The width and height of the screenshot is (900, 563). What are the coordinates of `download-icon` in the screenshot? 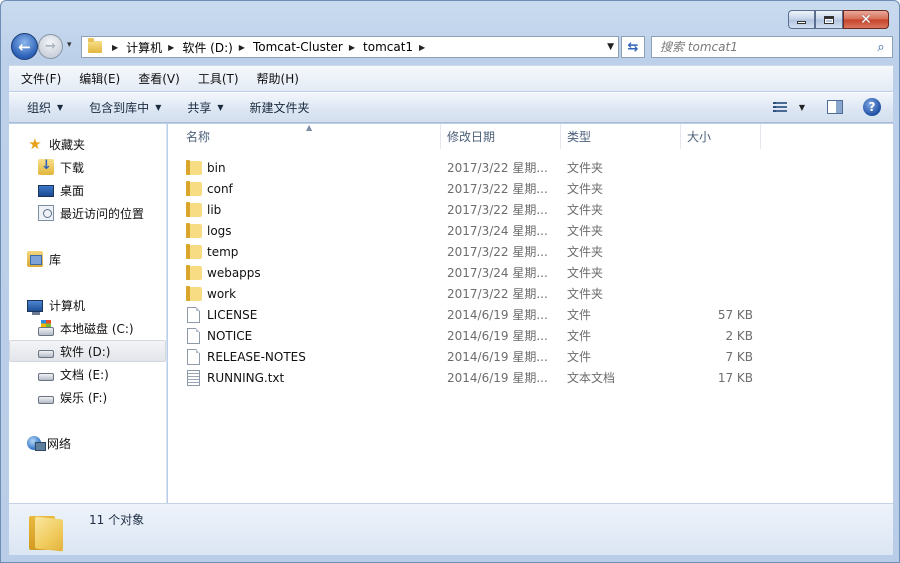 It's located at (46, 166).